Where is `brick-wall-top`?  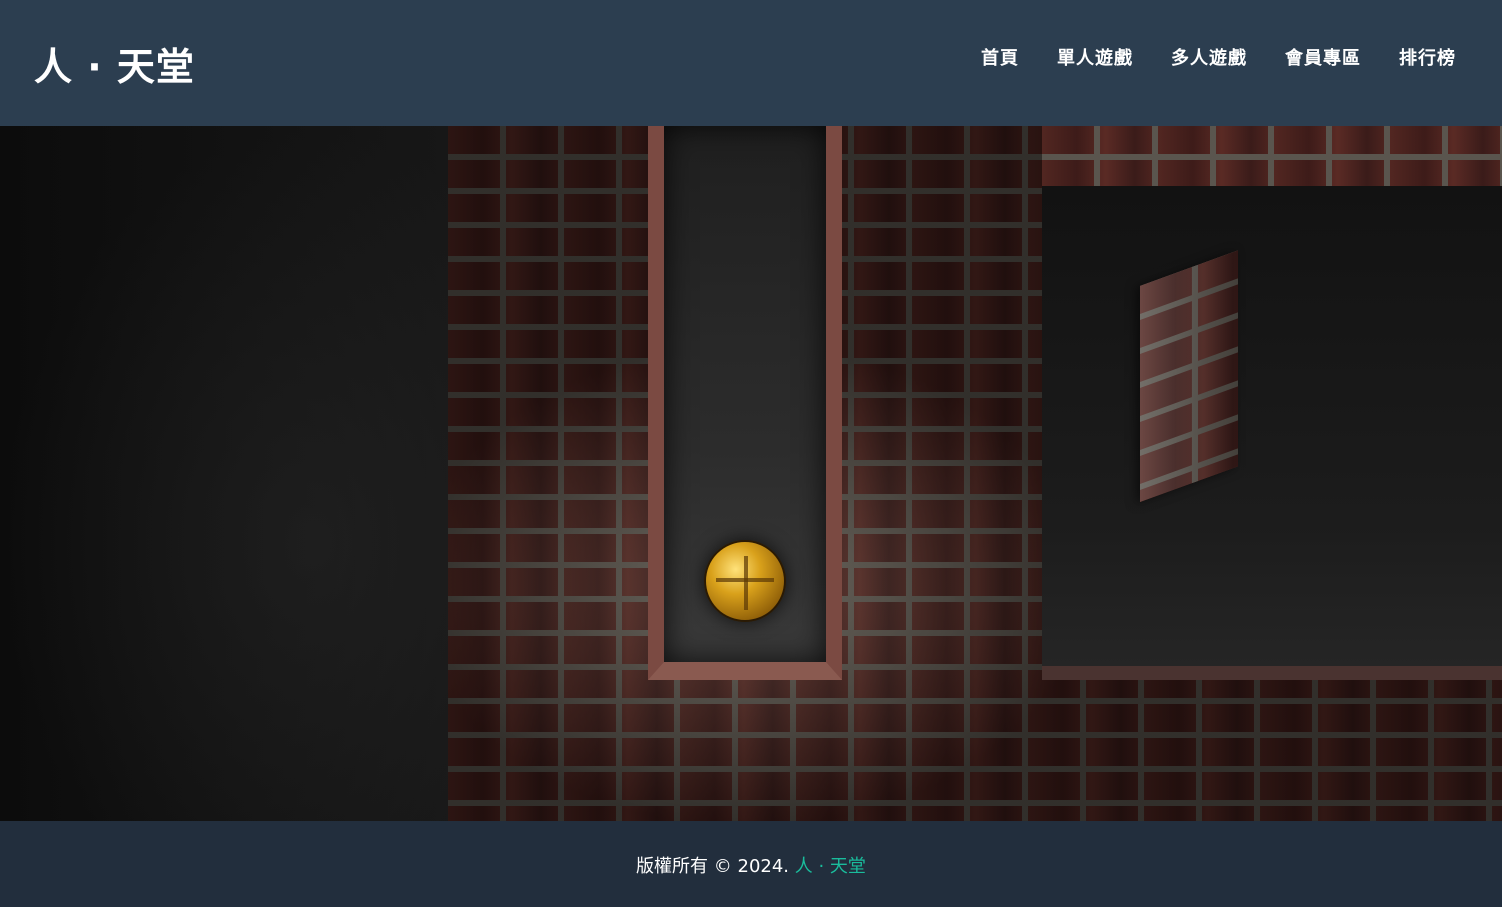 brick-wall-top is located at coordinates (1272, 156).